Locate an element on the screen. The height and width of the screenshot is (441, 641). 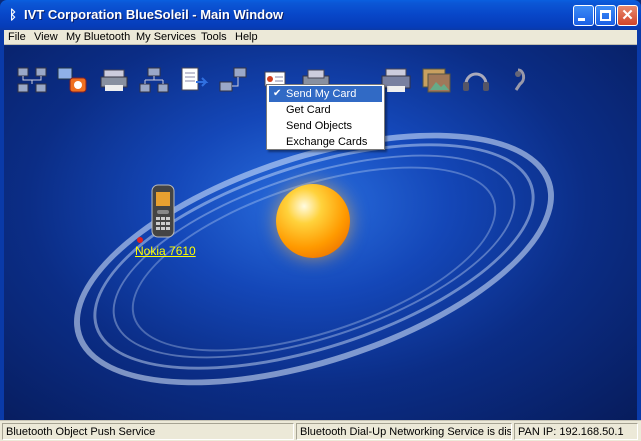
window-title: IVT Corporation BlueSoleil - Main Window is located at coordinates (154, 14).